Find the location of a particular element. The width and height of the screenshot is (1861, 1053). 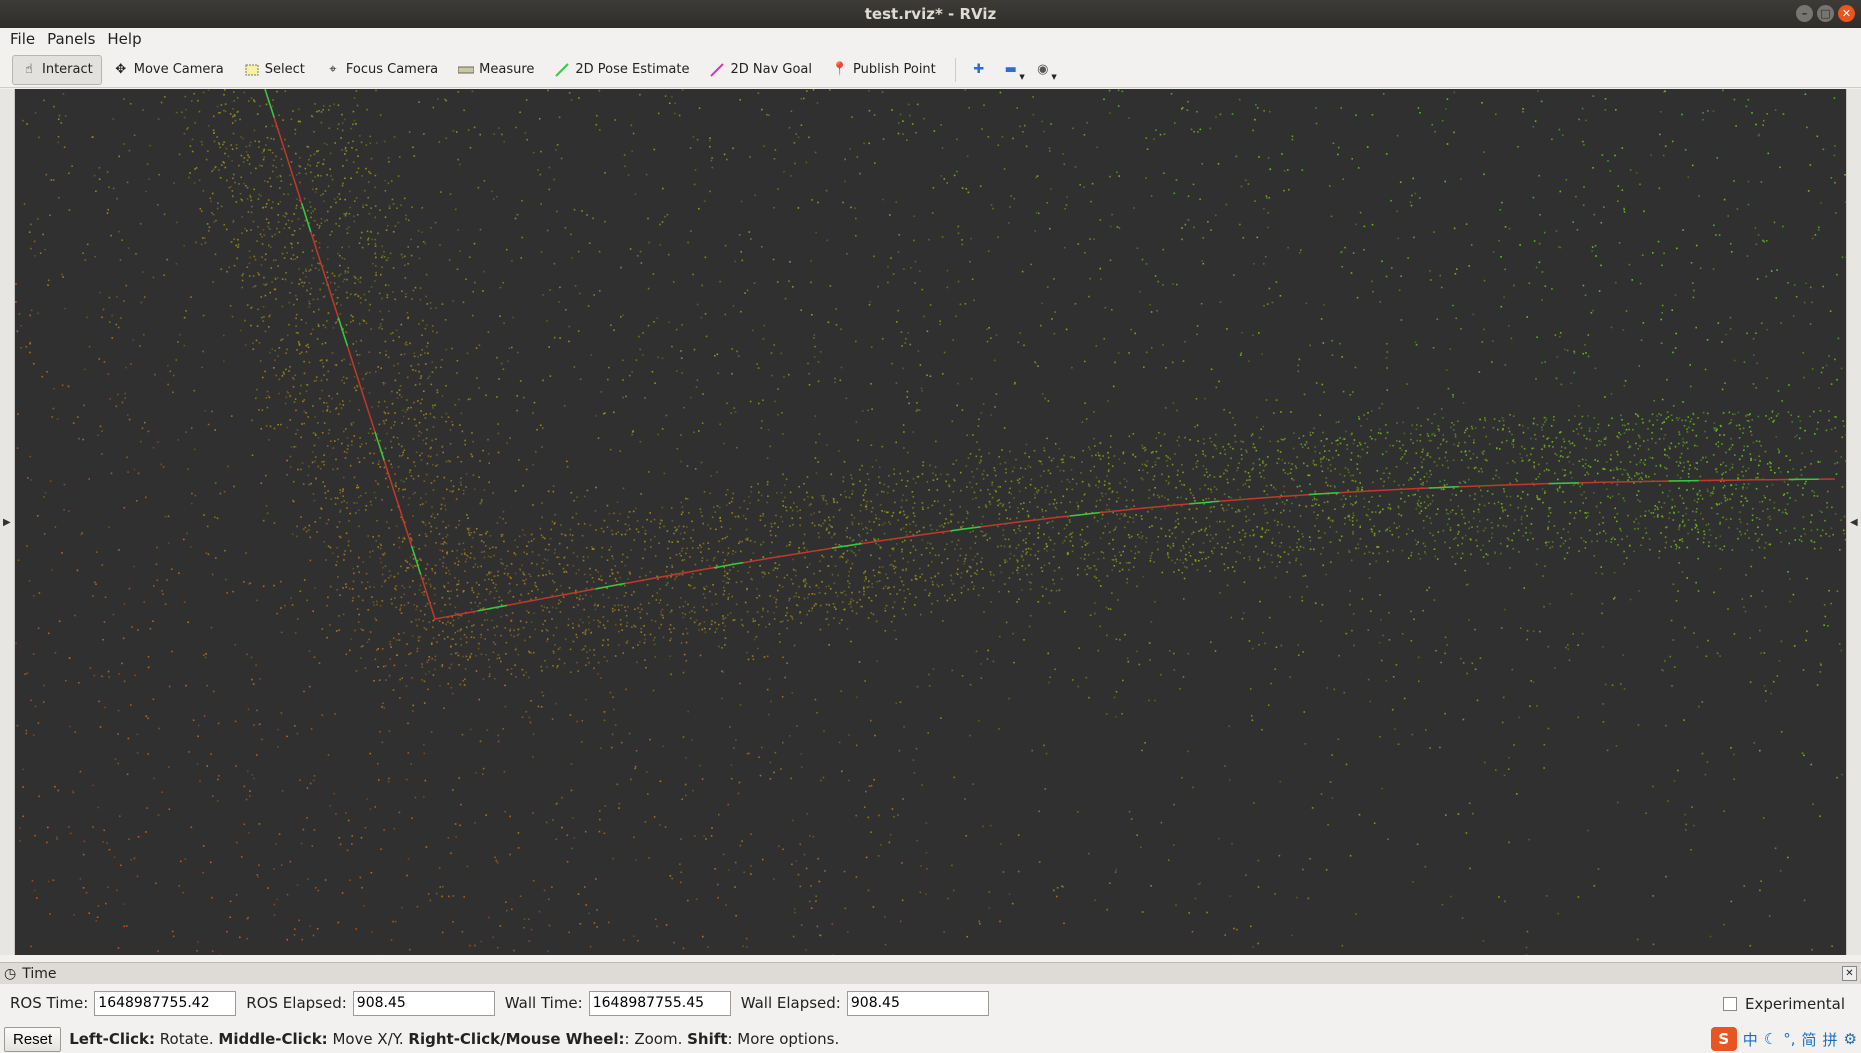

experimental-checkbox is located at coordinates (1729, 1004).